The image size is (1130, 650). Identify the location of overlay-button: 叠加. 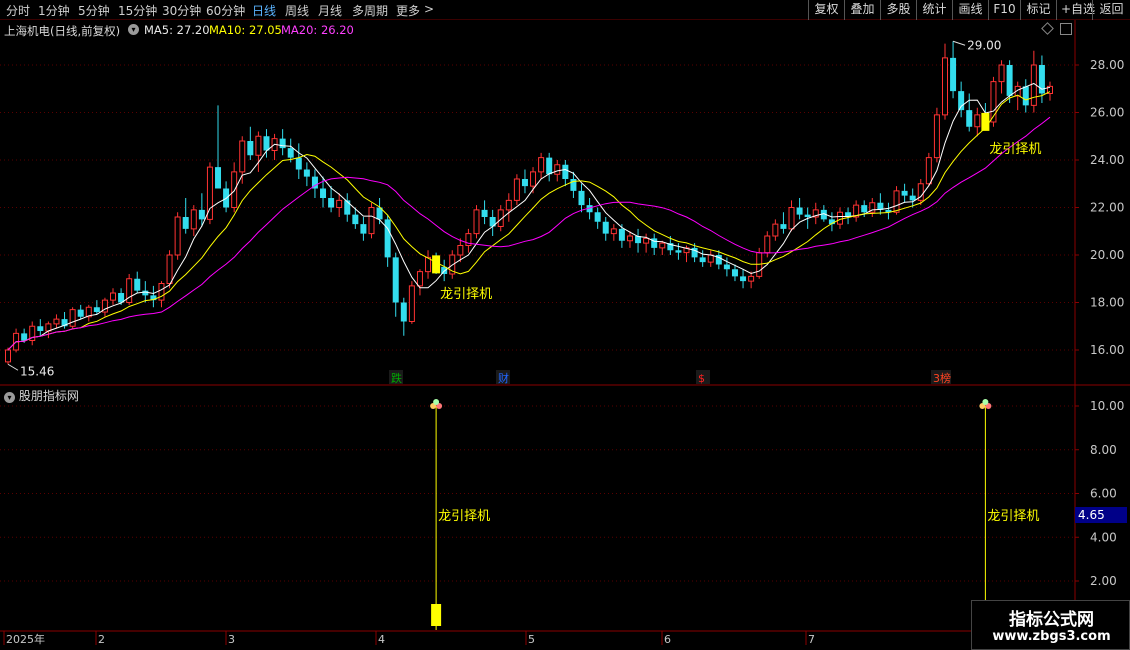
(862, 10).